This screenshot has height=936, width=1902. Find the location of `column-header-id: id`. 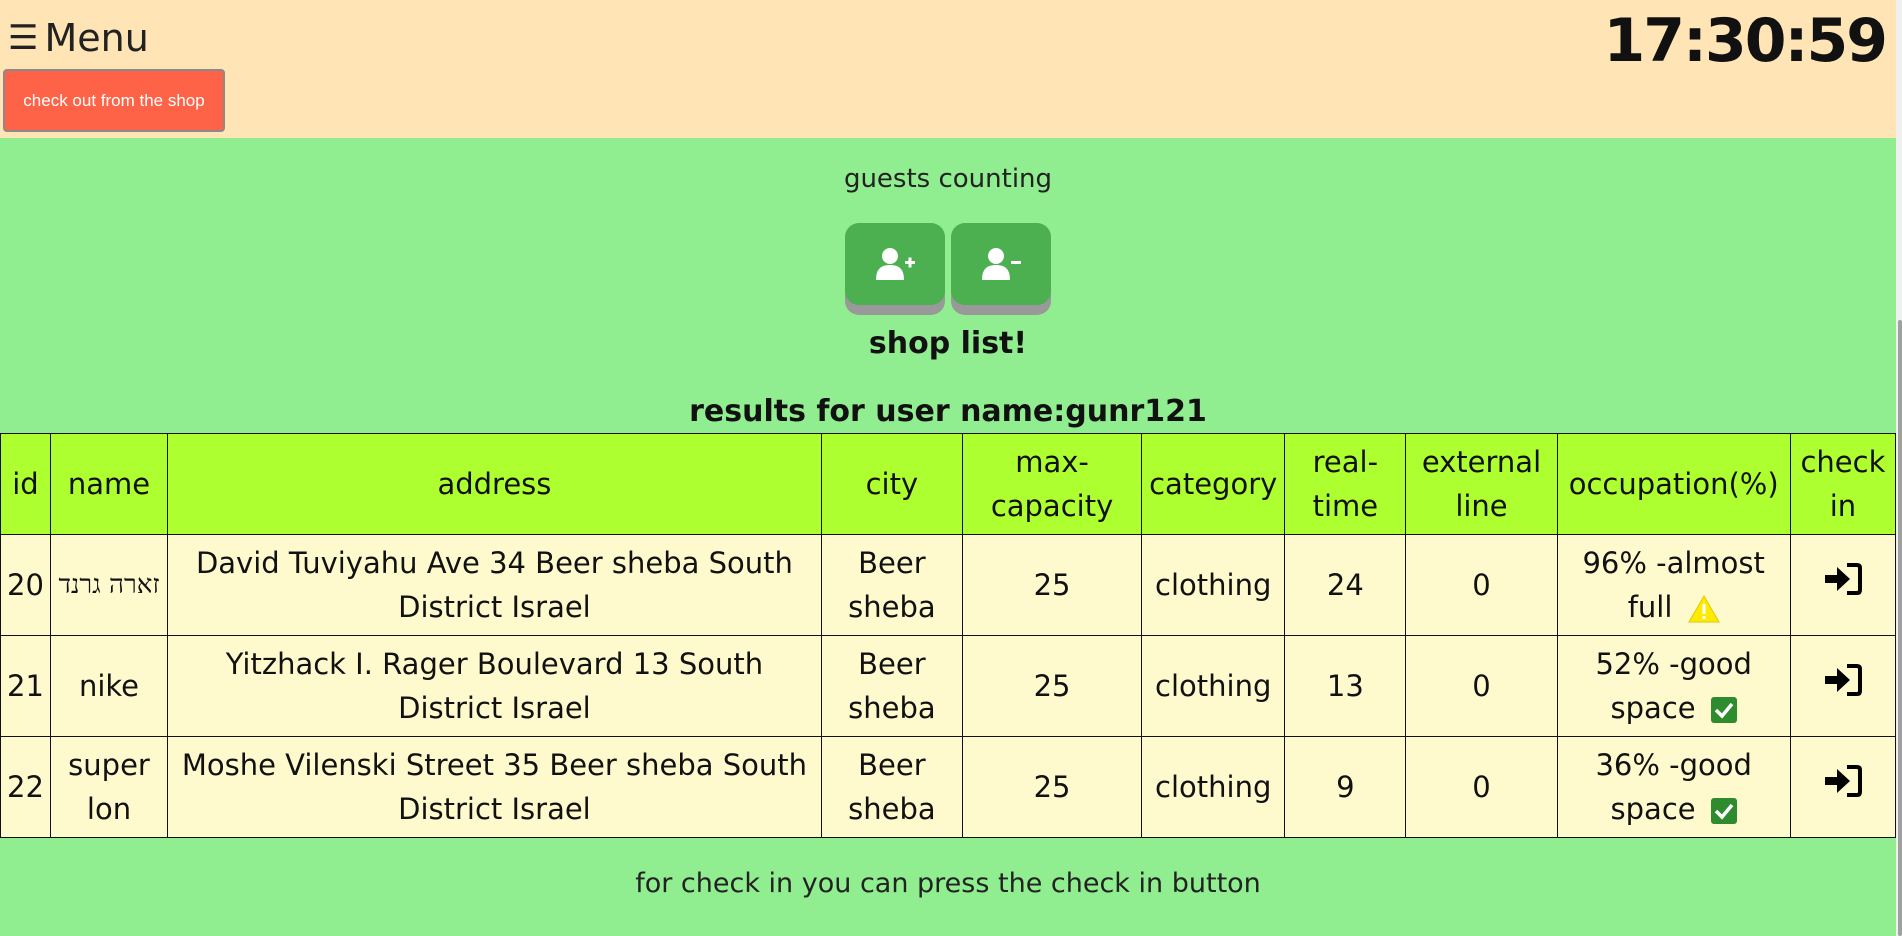

column-header-id: id is located at coordinates (25, 484).